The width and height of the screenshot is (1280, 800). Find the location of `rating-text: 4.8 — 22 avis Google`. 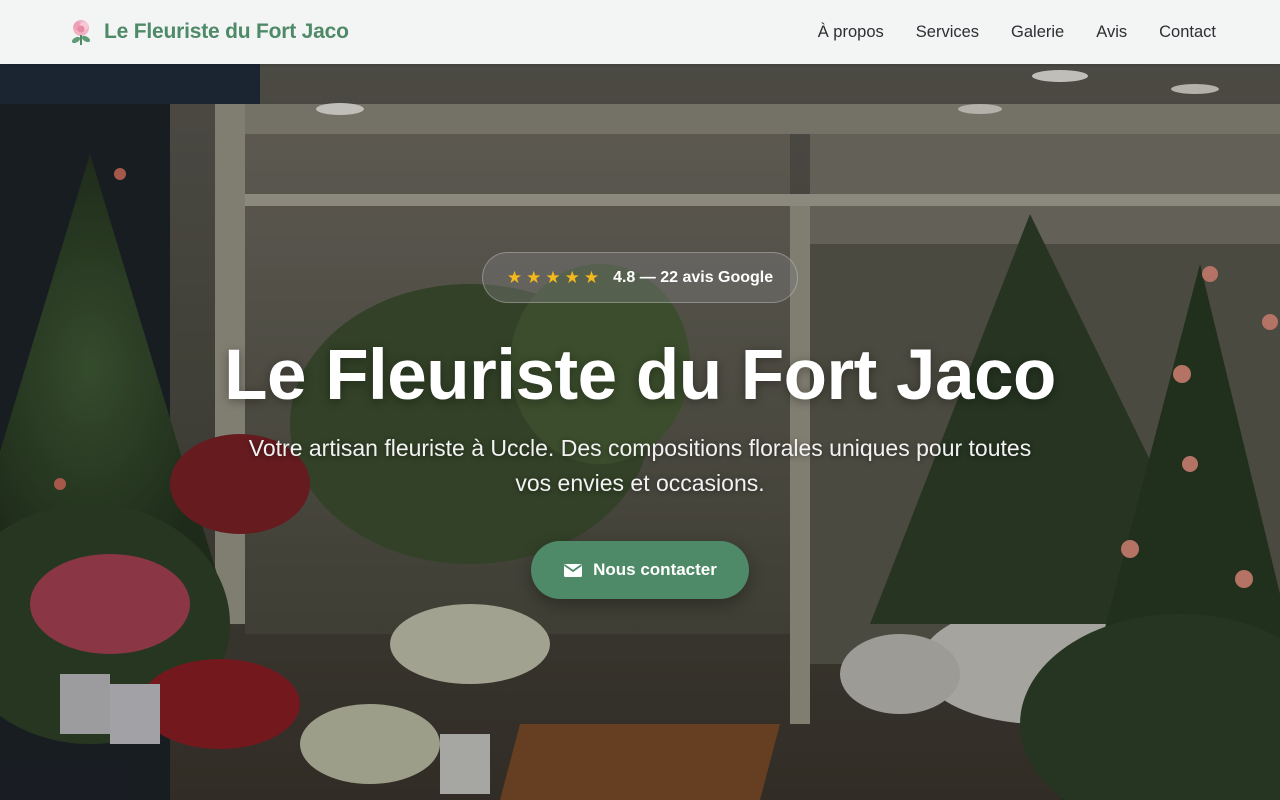

rating-text: 4.8 — 22 avis Google is located at coordinates (693, 277).